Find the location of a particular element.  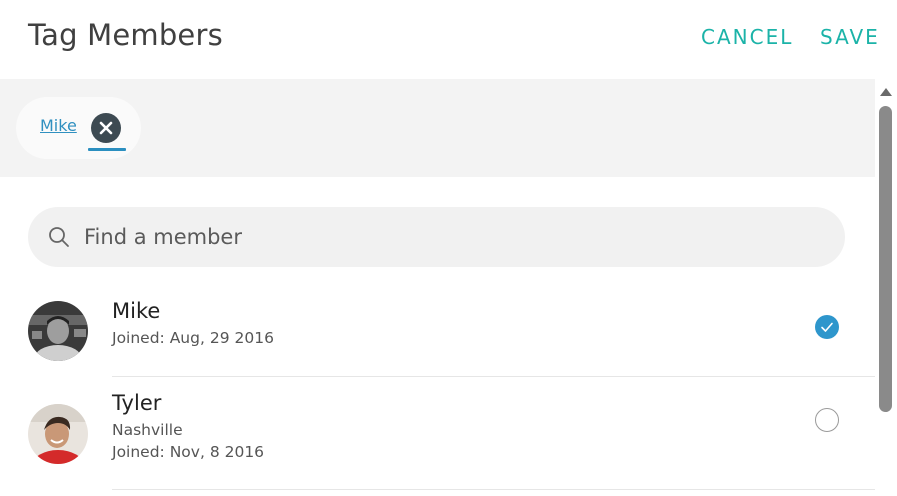

scroll-up-arrow-icon is located at coordinates (886, 92).